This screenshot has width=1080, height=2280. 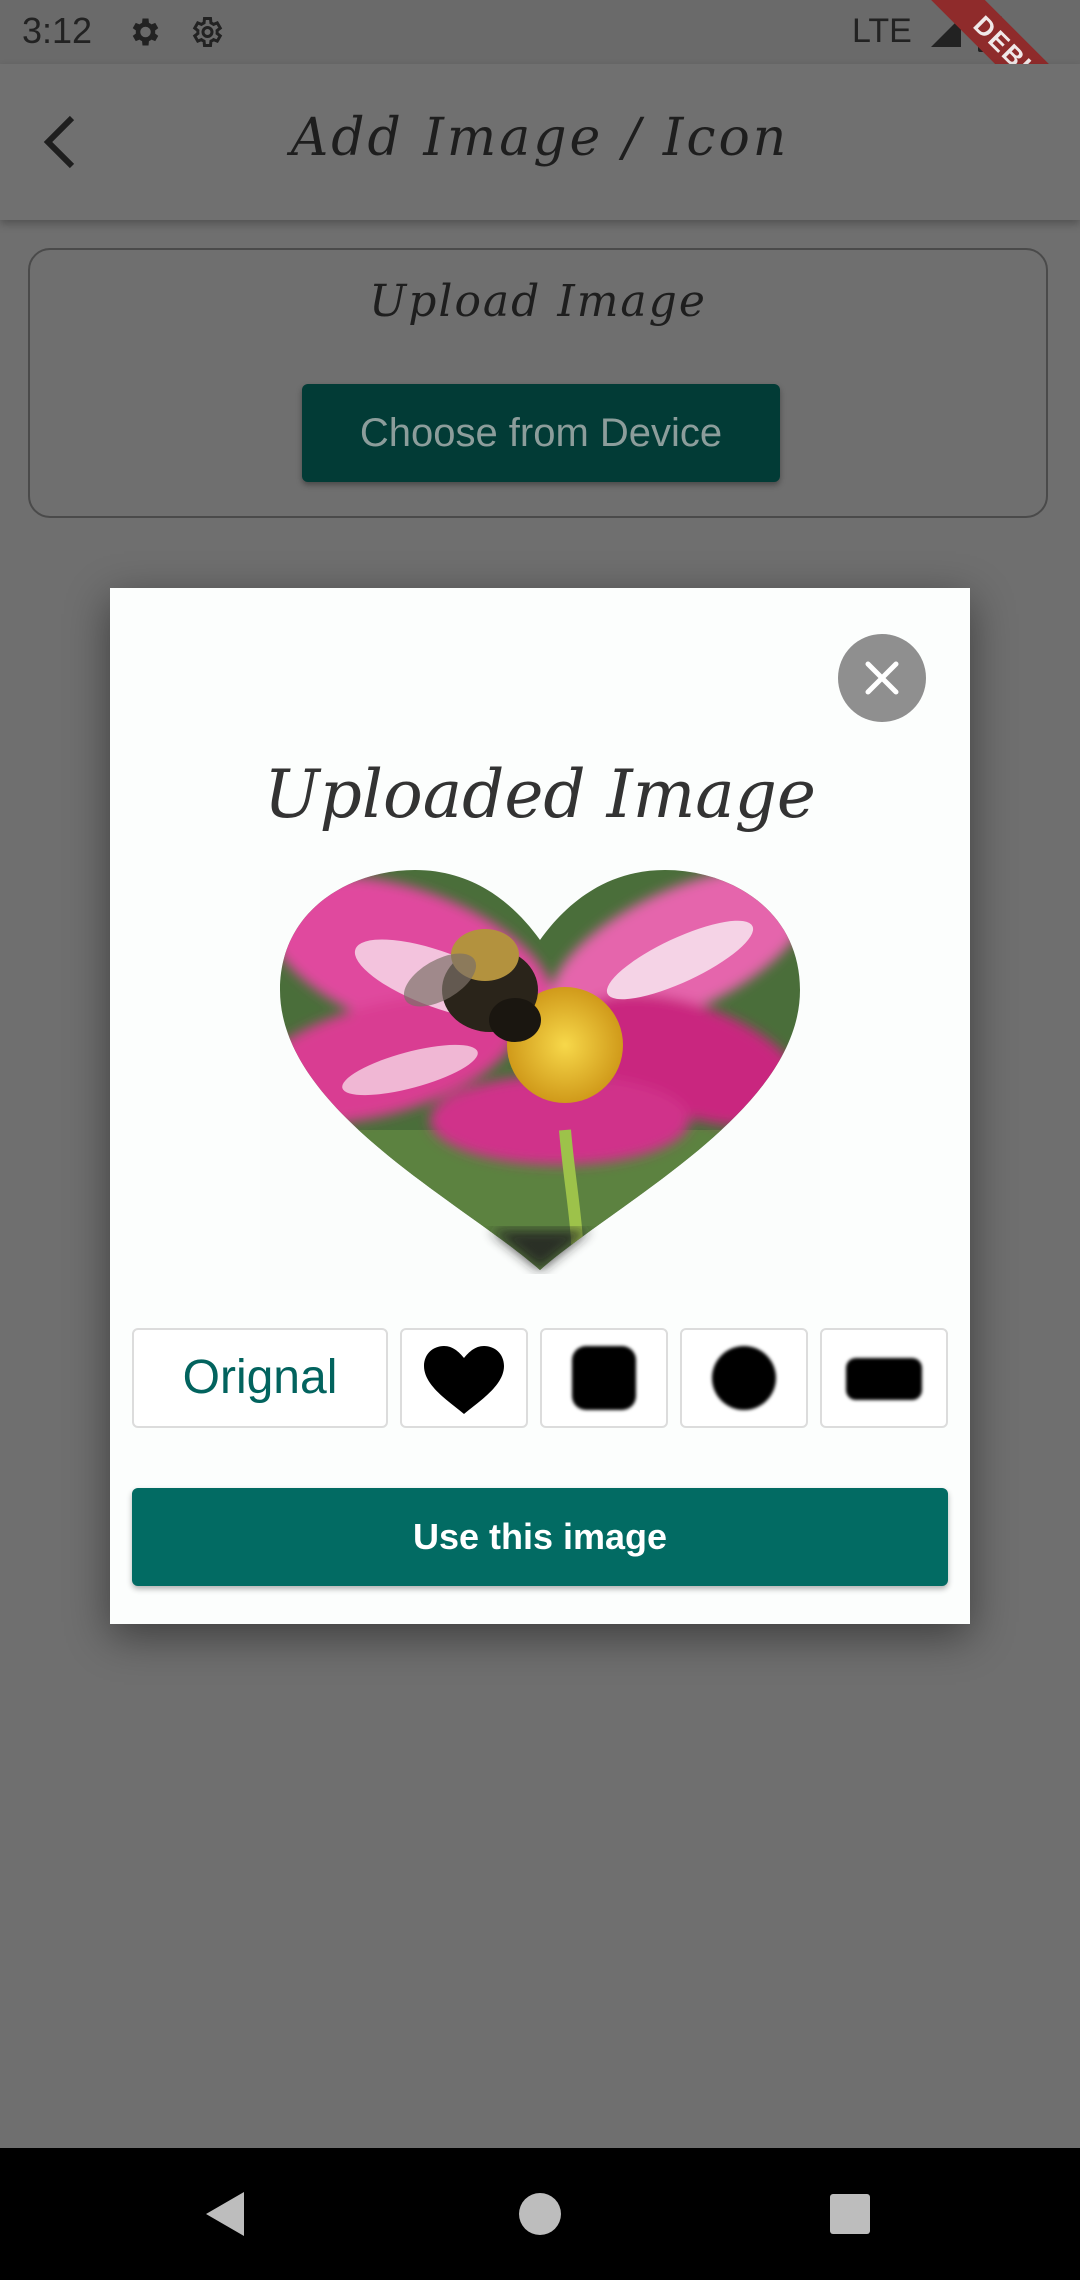 I want to click on shape-option-rounded-rect, so click(x=884, y=1378).